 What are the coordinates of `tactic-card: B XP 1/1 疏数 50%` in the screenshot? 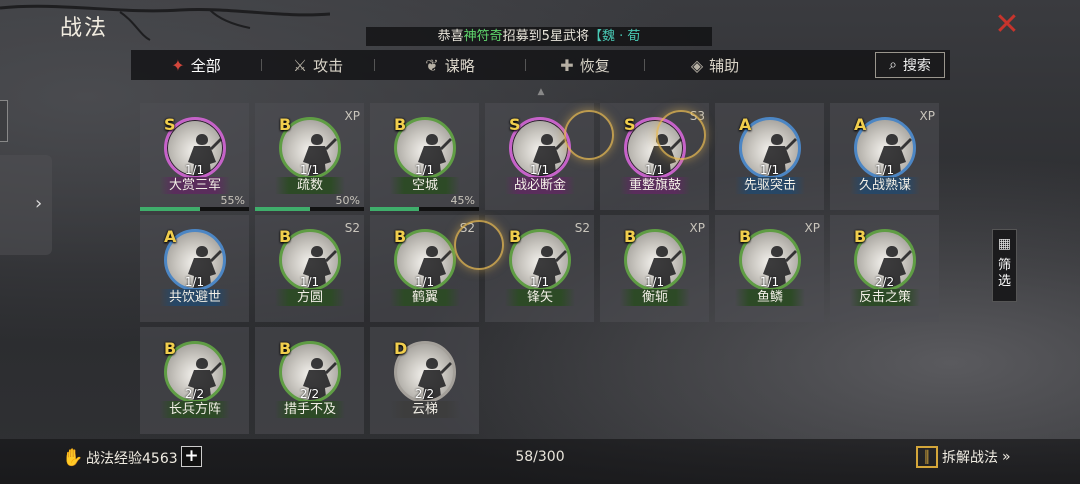 It's located at (309, 157).